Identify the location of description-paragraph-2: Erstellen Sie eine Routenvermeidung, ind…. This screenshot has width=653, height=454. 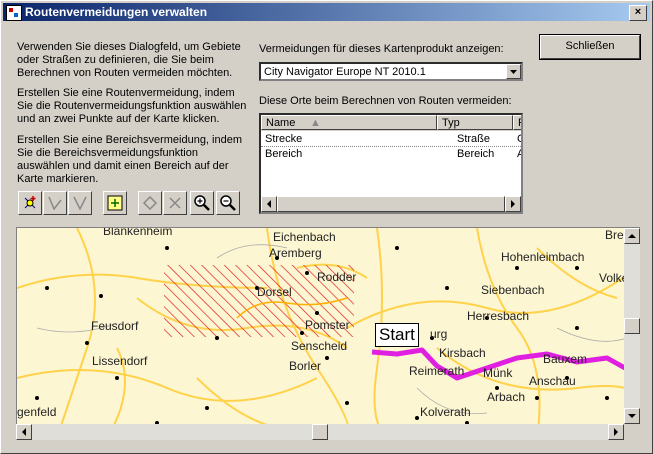
(132, 106).